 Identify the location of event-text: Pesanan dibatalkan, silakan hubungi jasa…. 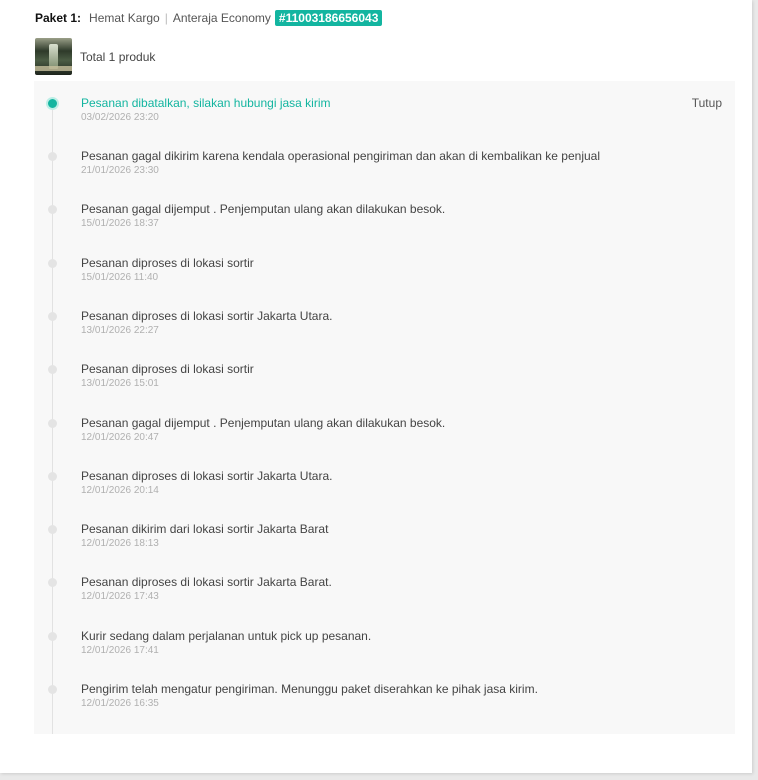
(206, 103).